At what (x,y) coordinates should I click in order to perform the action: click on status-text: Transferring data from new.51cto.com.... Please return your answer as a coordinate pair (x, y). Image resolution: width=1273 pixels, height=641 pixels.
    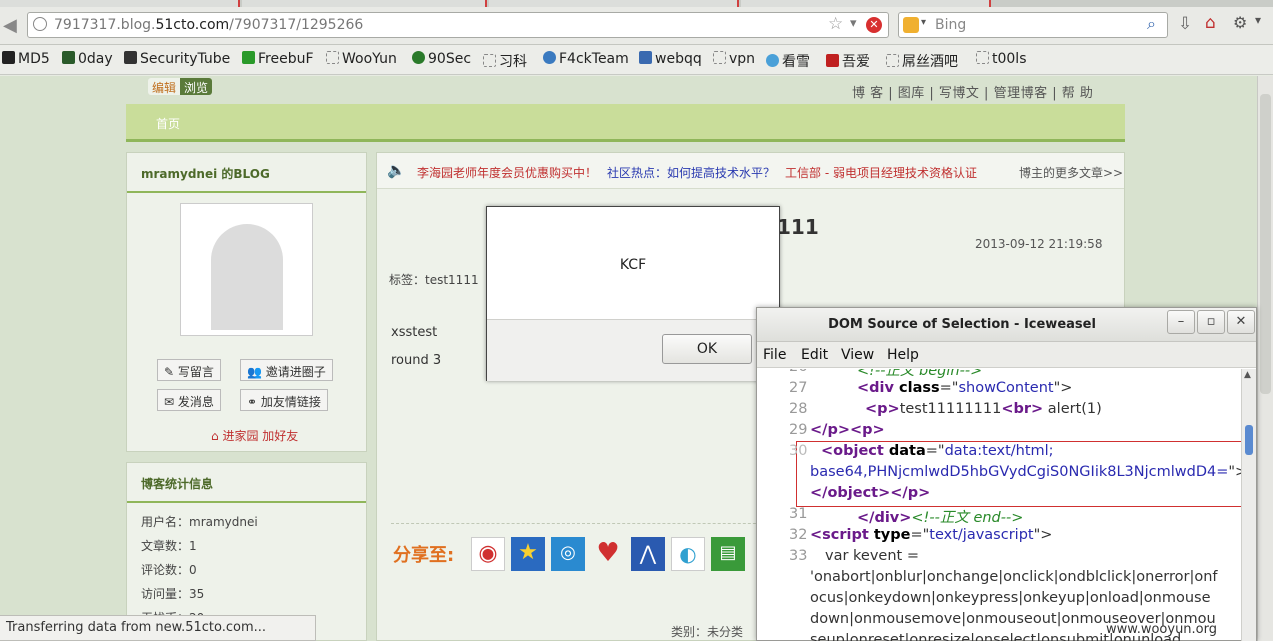
    Looking at the image, I should click on (136, 627).